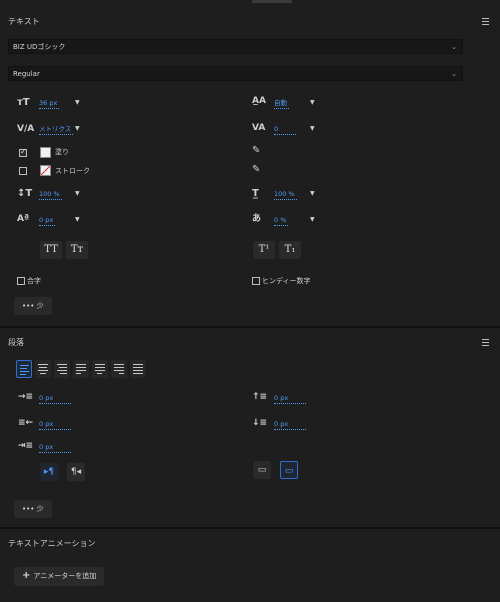 The height and width of the screenshot is (602, 500). What do you see at coordinates (39, 47) in the screenshot?
I see `font-family-value: BIZ UDゴシック` at bounding box center [39, 47].